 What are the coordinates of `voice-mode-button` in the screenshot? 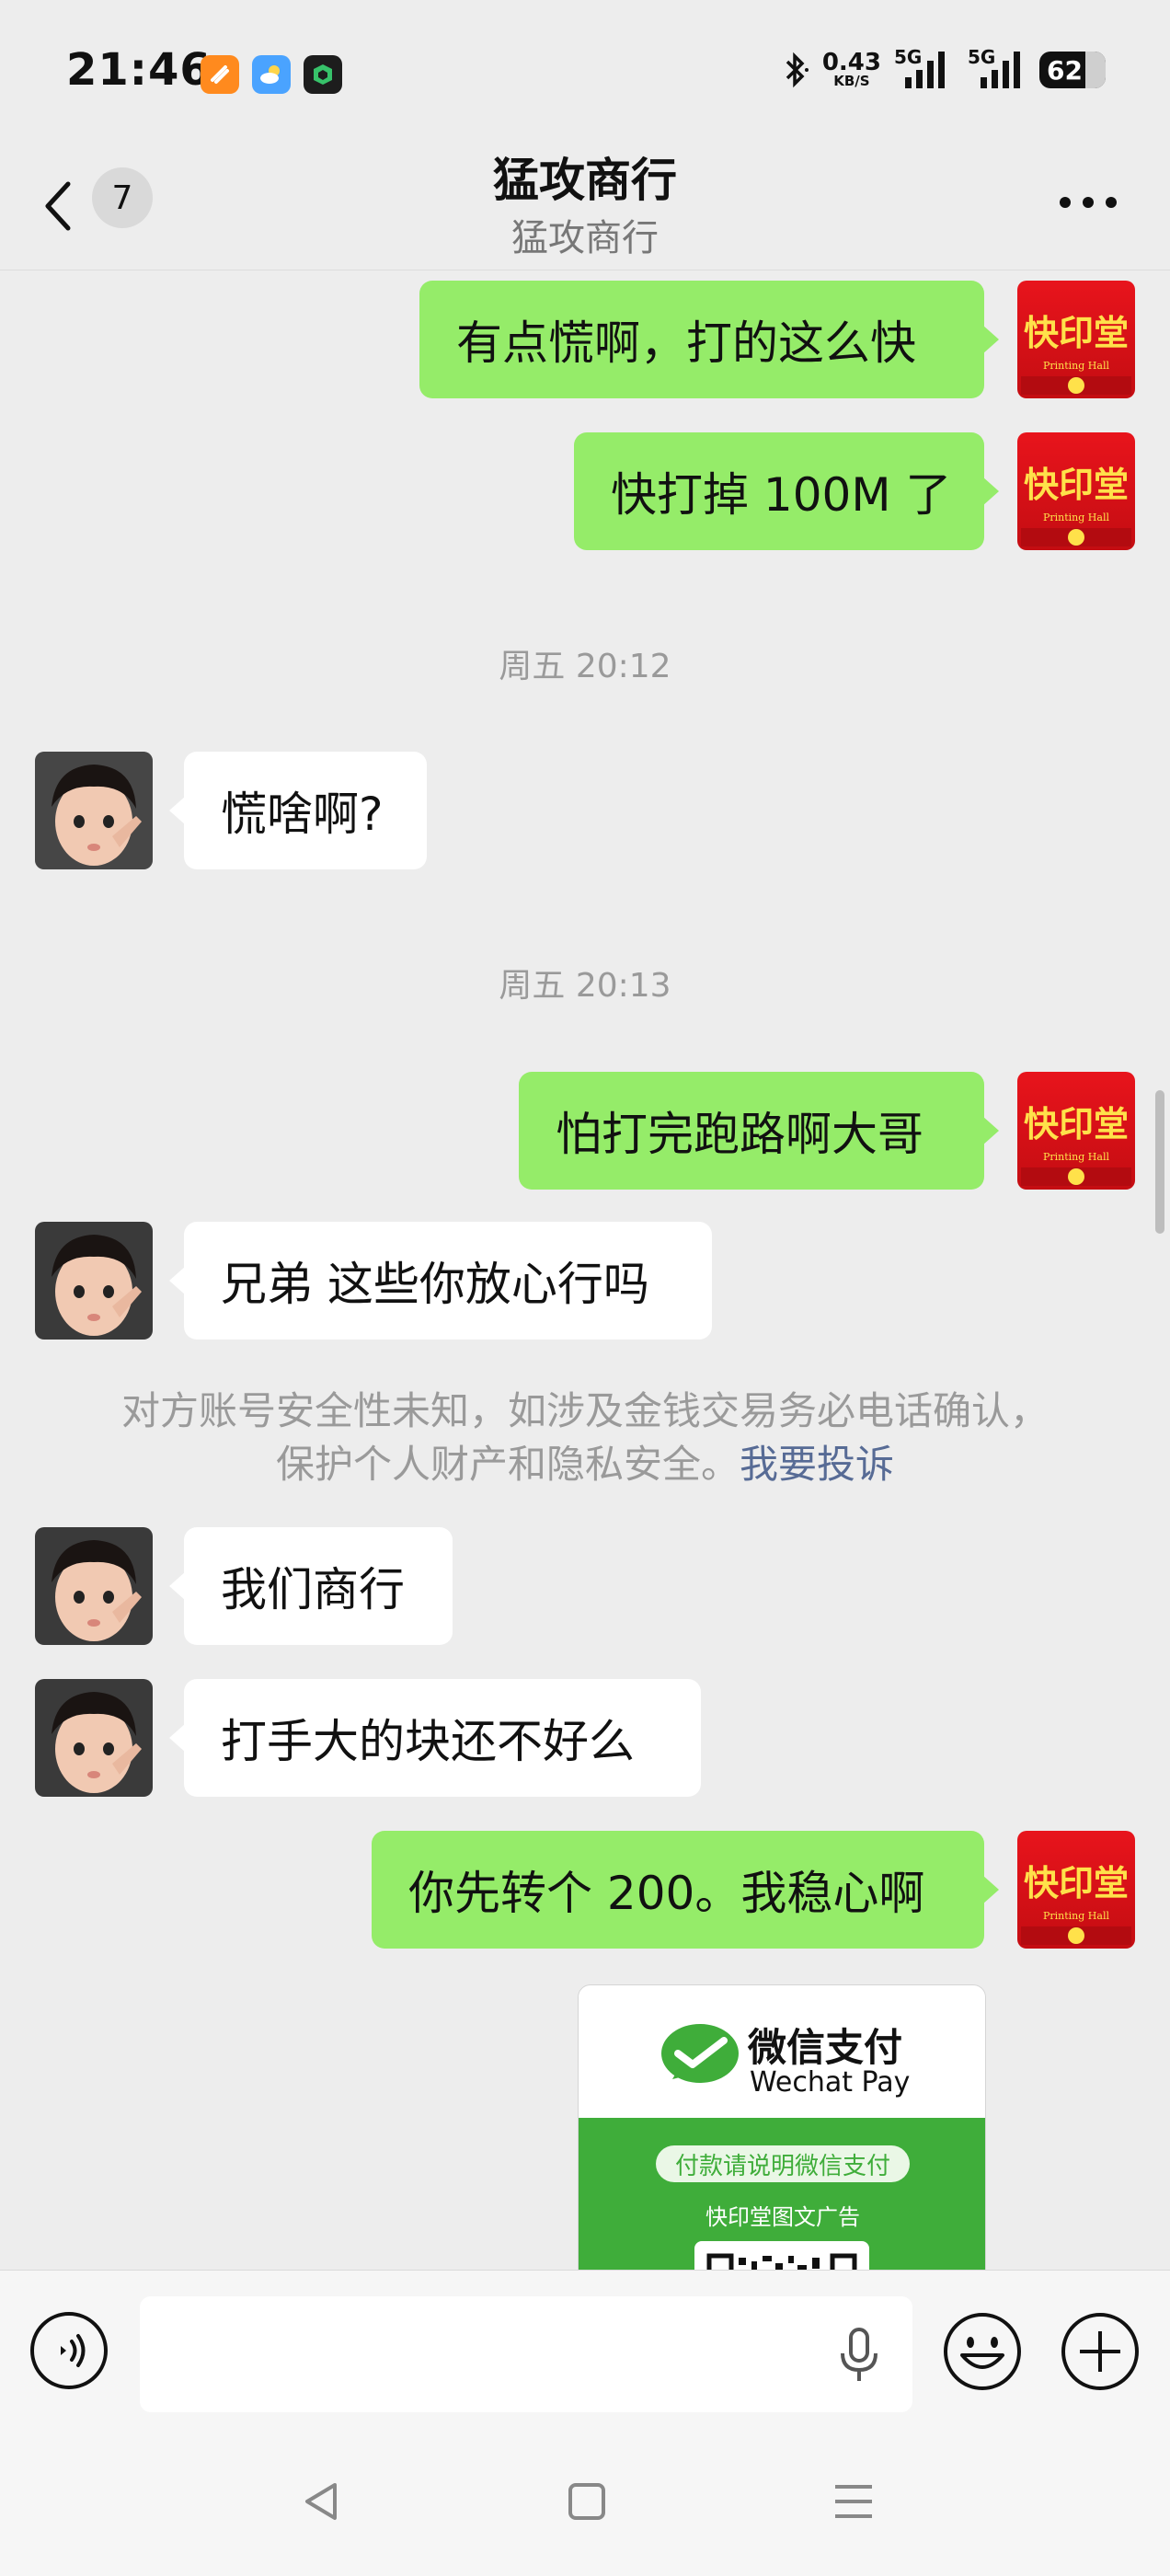 It's located at (69, 2350).